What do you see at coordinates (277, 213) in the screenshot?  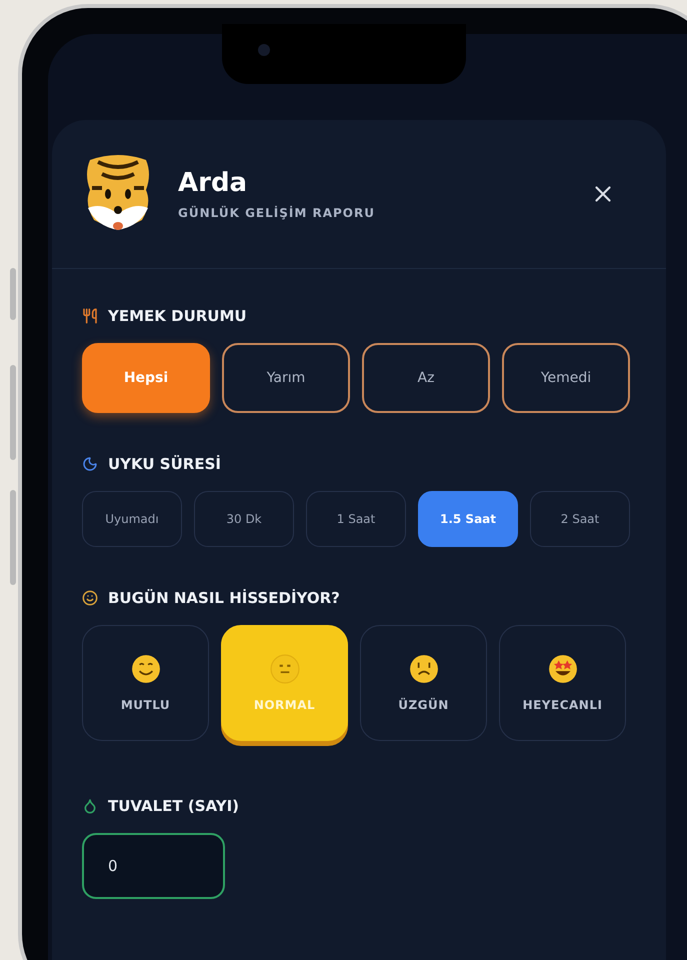 I see `report-subtitle: GÜNLÜK GELİŞİM RAPORU` at bounding box center [277, 213].